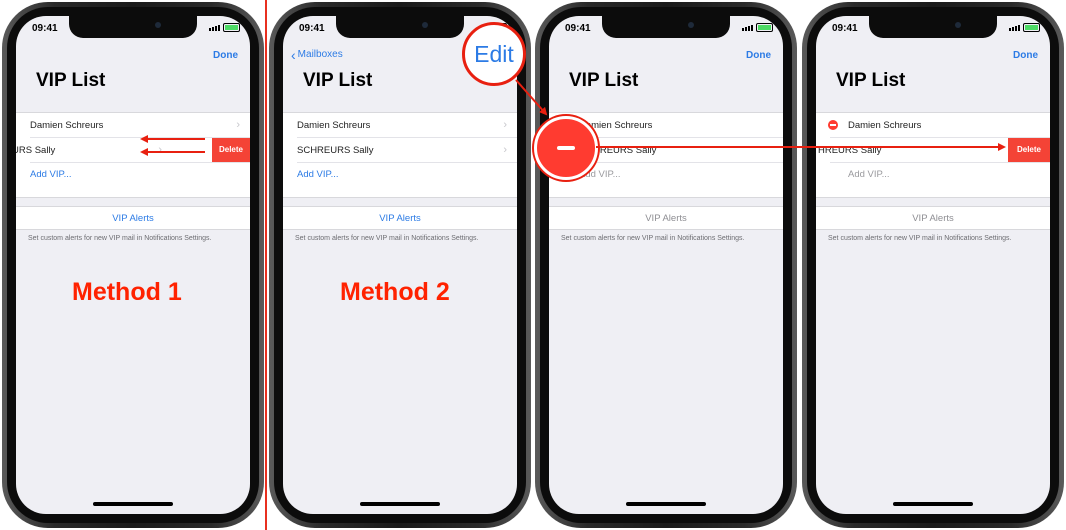 The image size is (1066, 530). I want to click on list-item: Damien Schreurs, so click(933, 125).